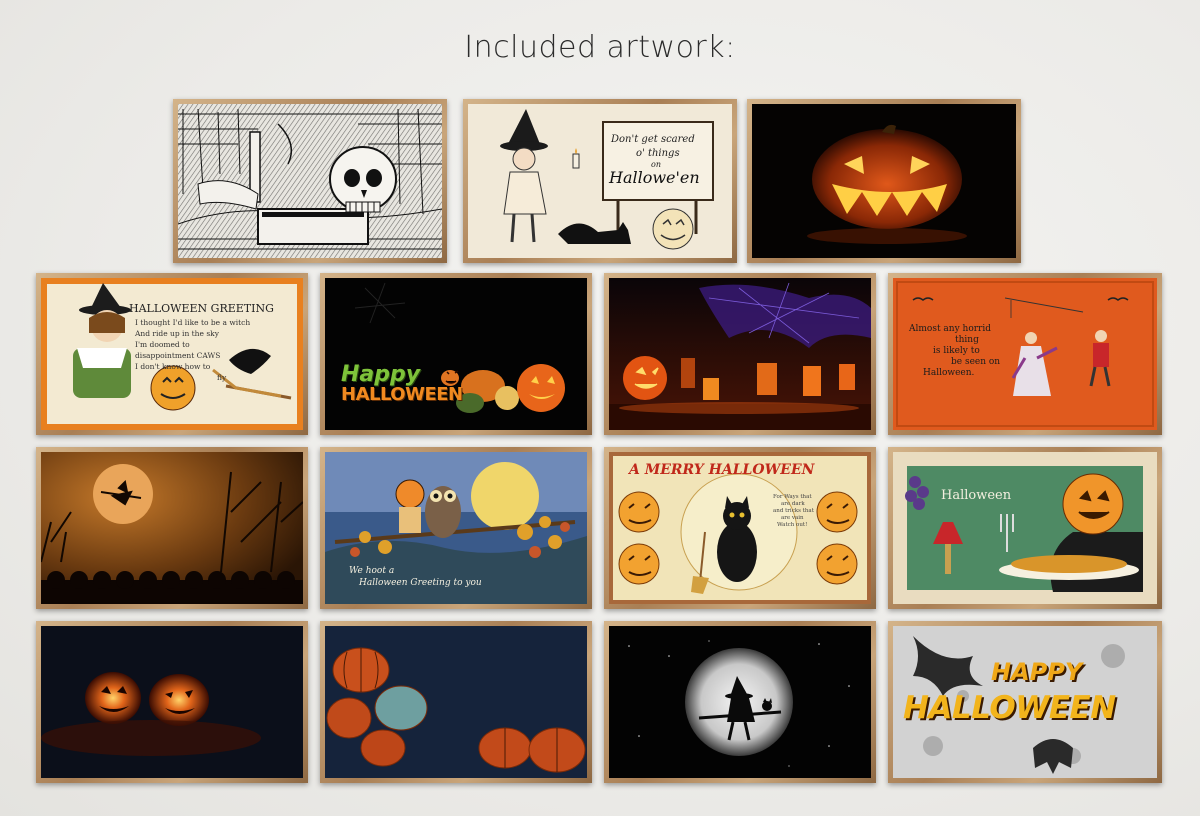 The width and height of the screenshot is (1200, 816). I want to click on postcard-heading: HALLOWEEN GREETING, so click(201, 308).